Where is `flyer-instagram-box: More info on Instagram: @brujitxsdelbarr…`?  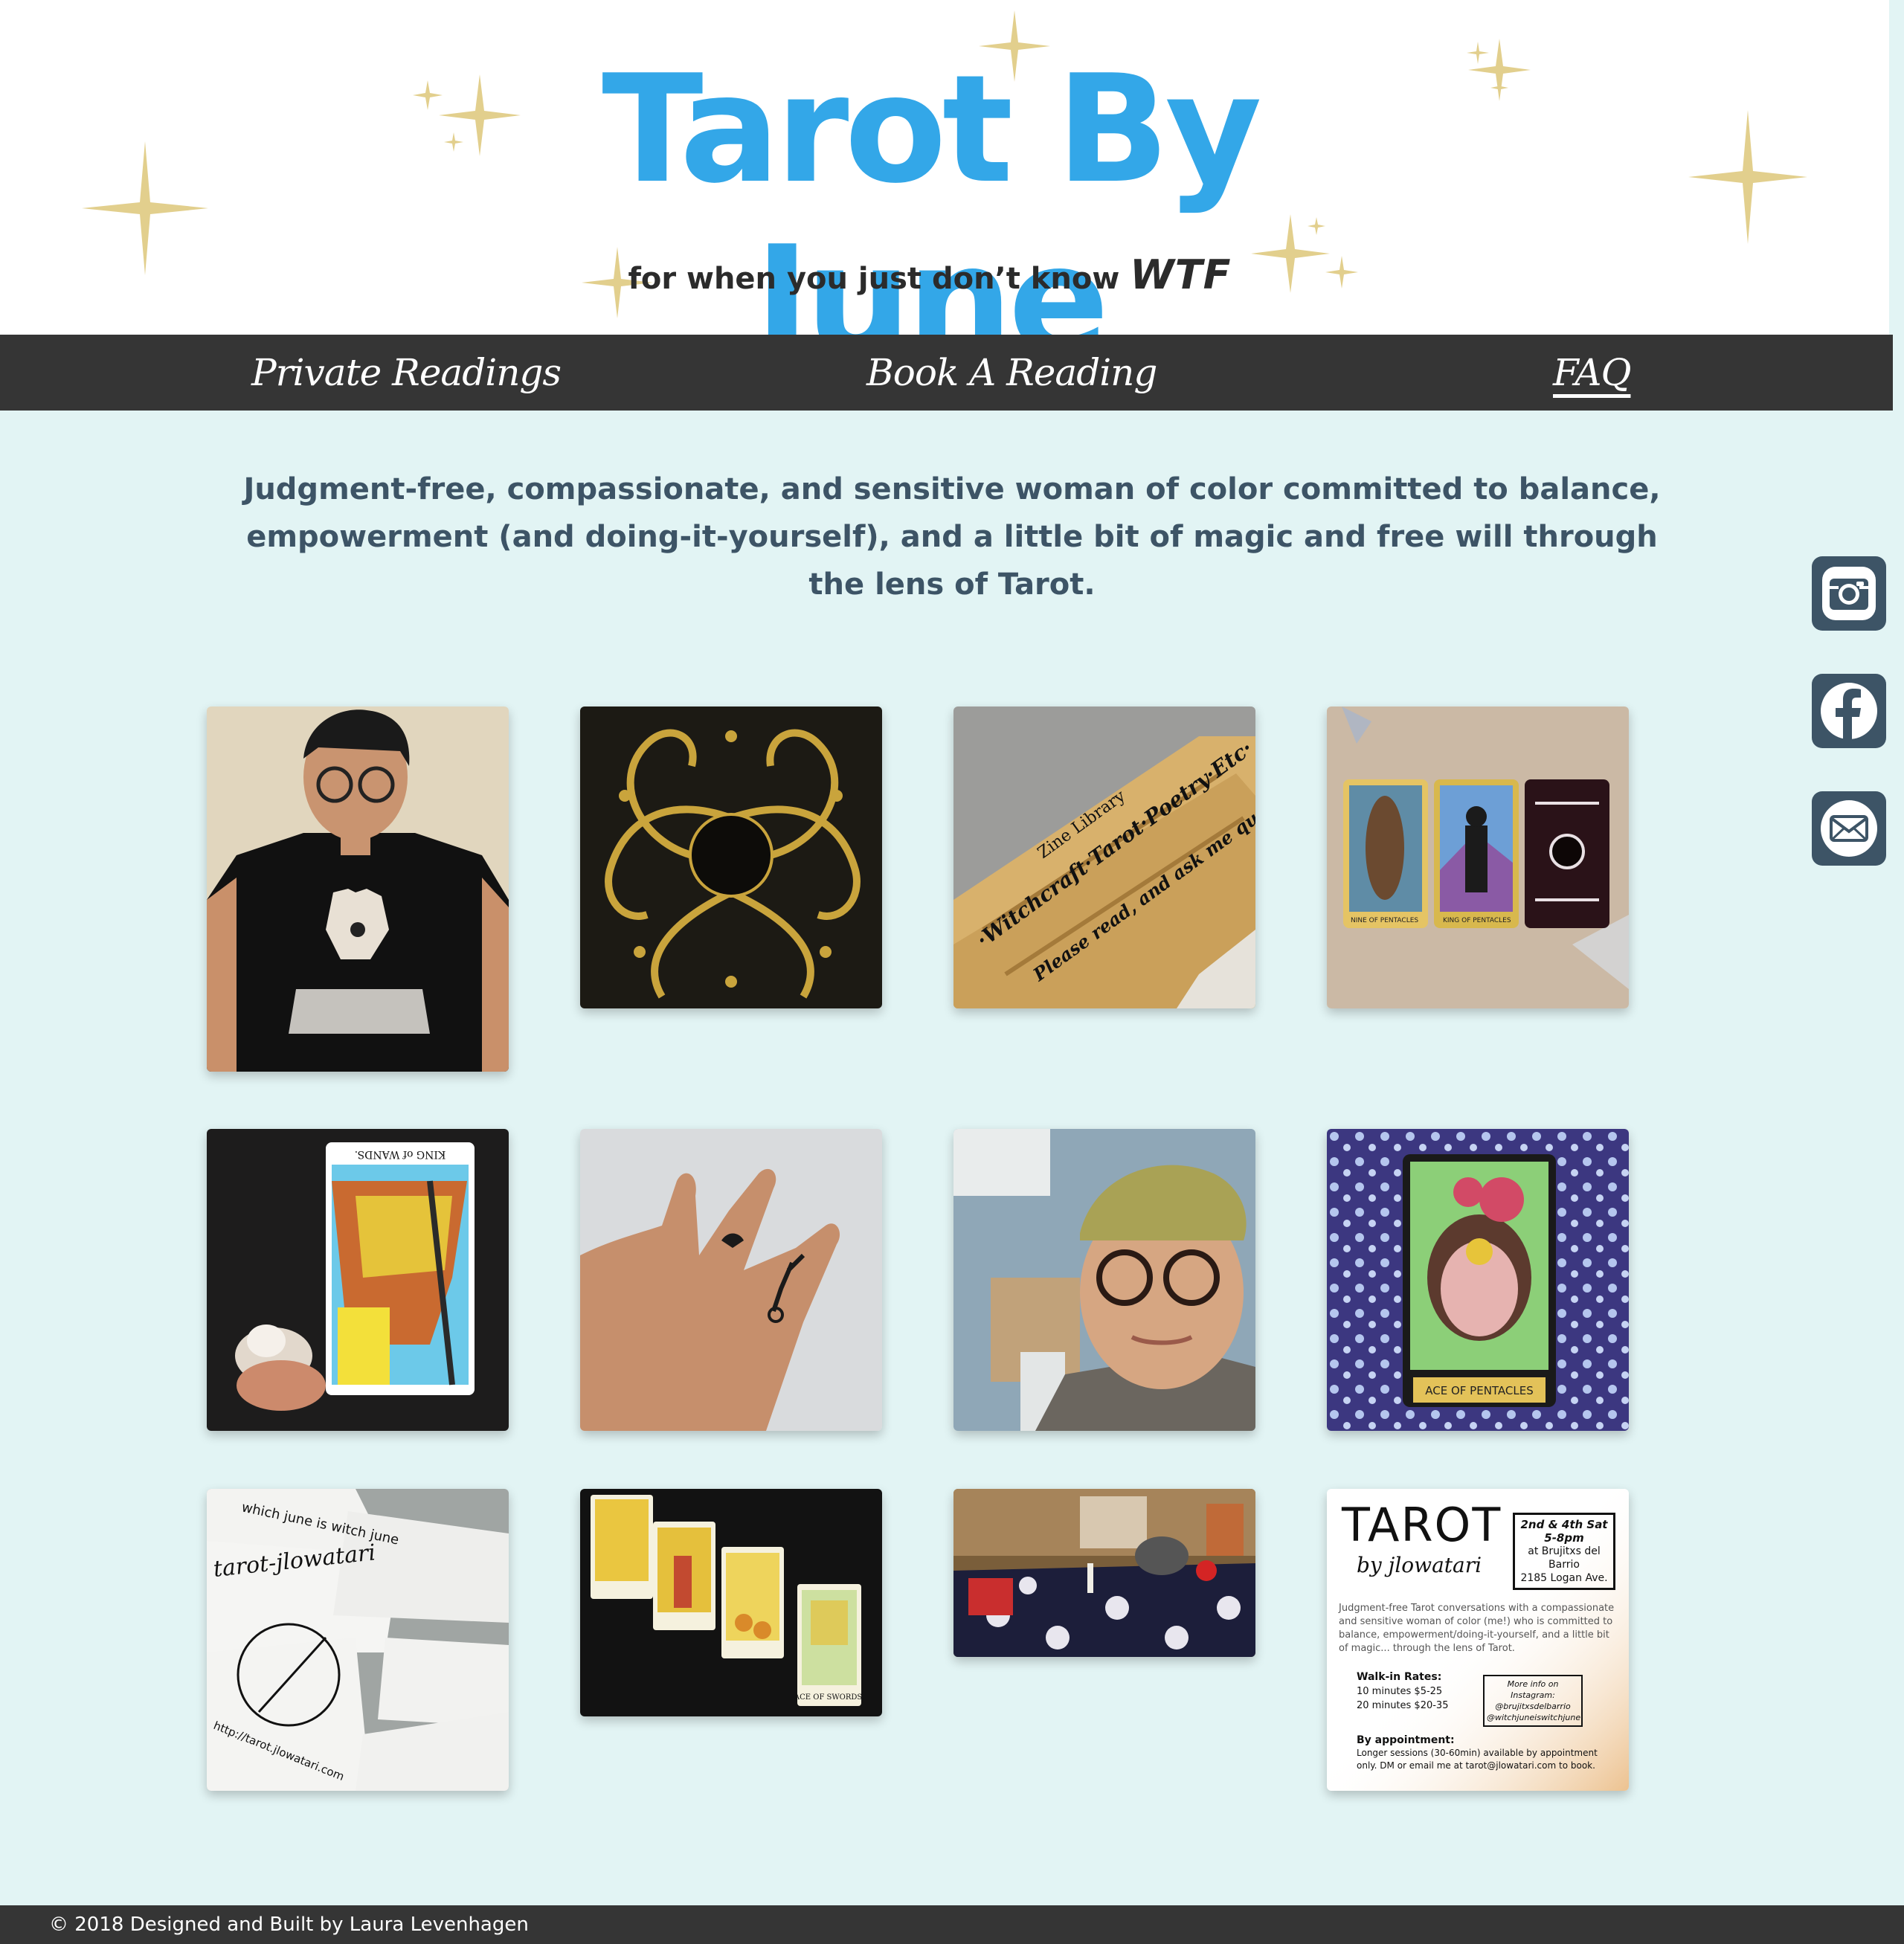 flyer-instagram-box: More info on Instagram: @brujitxsdelbarr… is located at coordinates (1533, 1701).